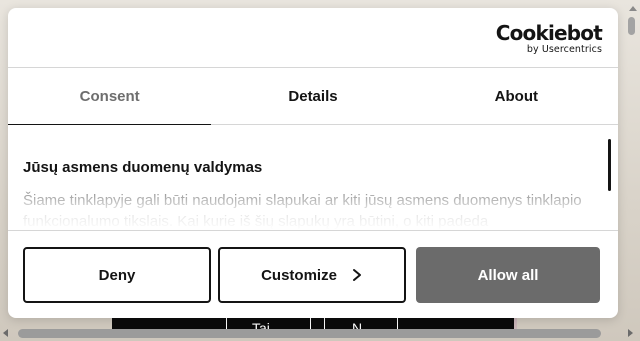  What do you see at coordinates (549, 33) in the screenshot?
I see `logo-wordmark: Cookiebot` at bounding box center [549, 33].